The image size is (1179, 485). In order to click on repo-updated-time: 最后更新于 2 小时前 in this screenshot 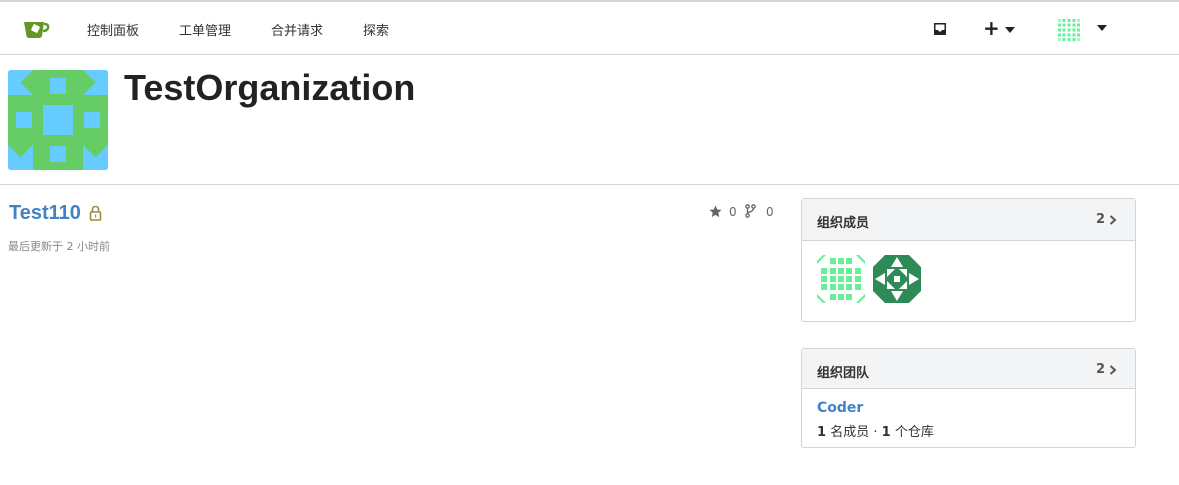, I will do `click(59, 246)`.